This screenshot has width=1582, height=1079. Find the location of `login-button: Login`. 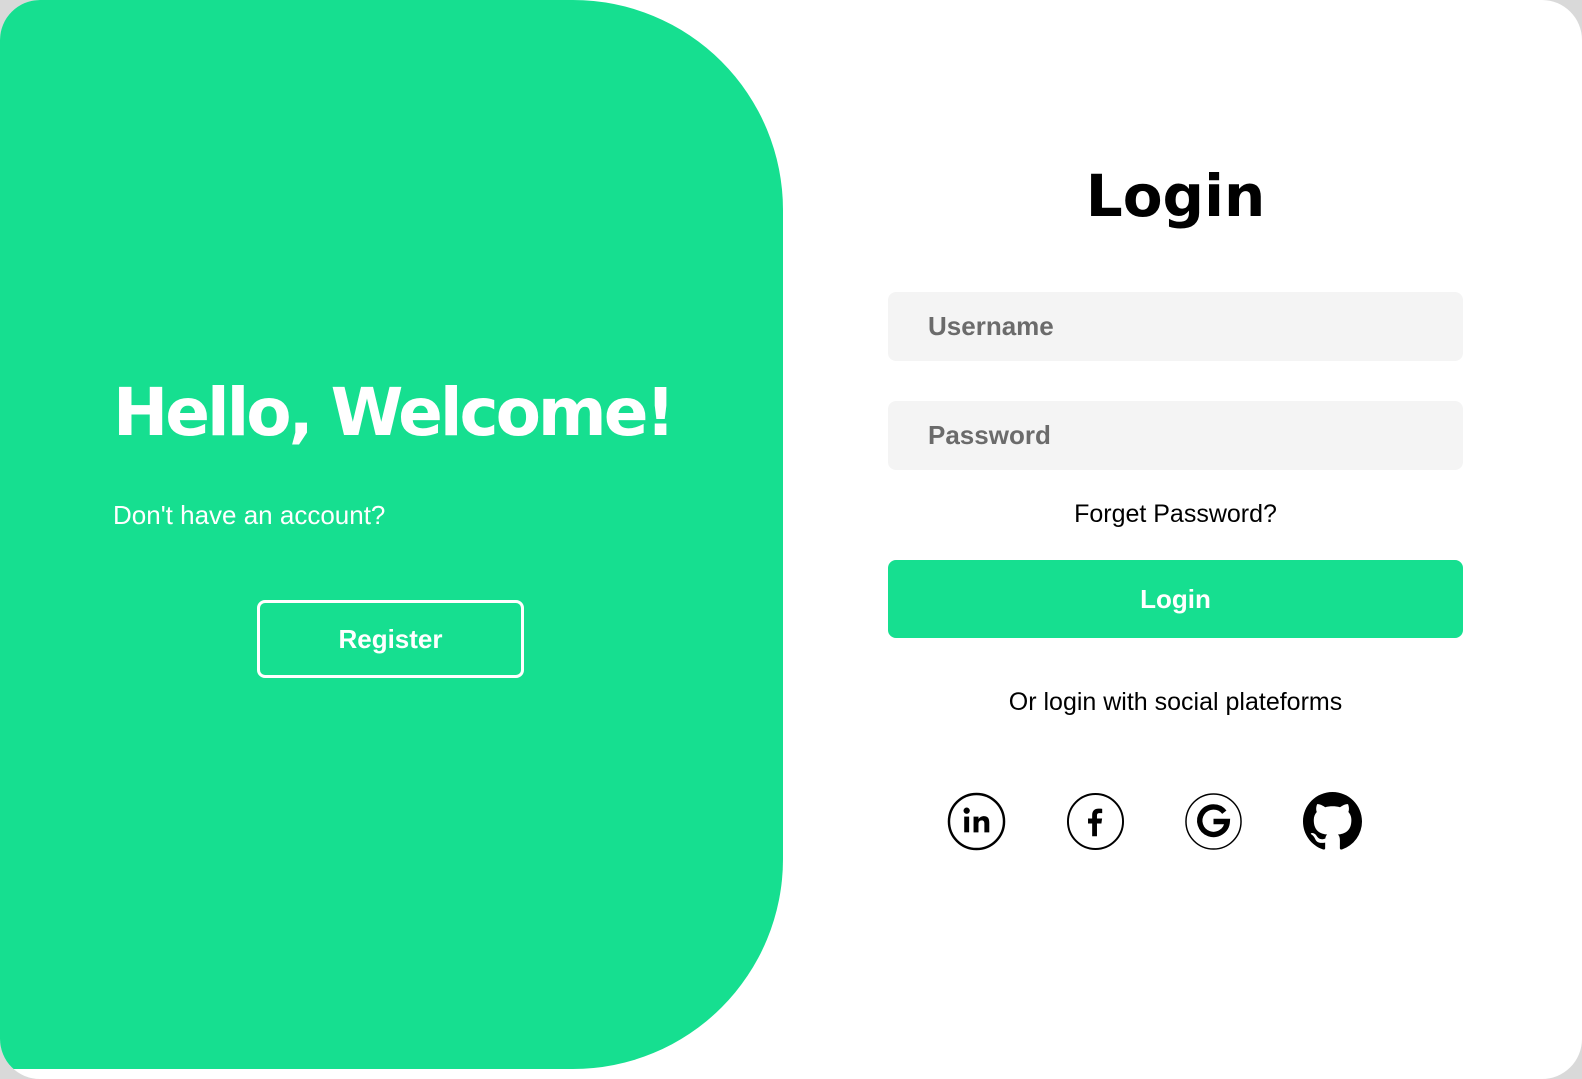

login-button: Login is located at coordinates (1175, 599).